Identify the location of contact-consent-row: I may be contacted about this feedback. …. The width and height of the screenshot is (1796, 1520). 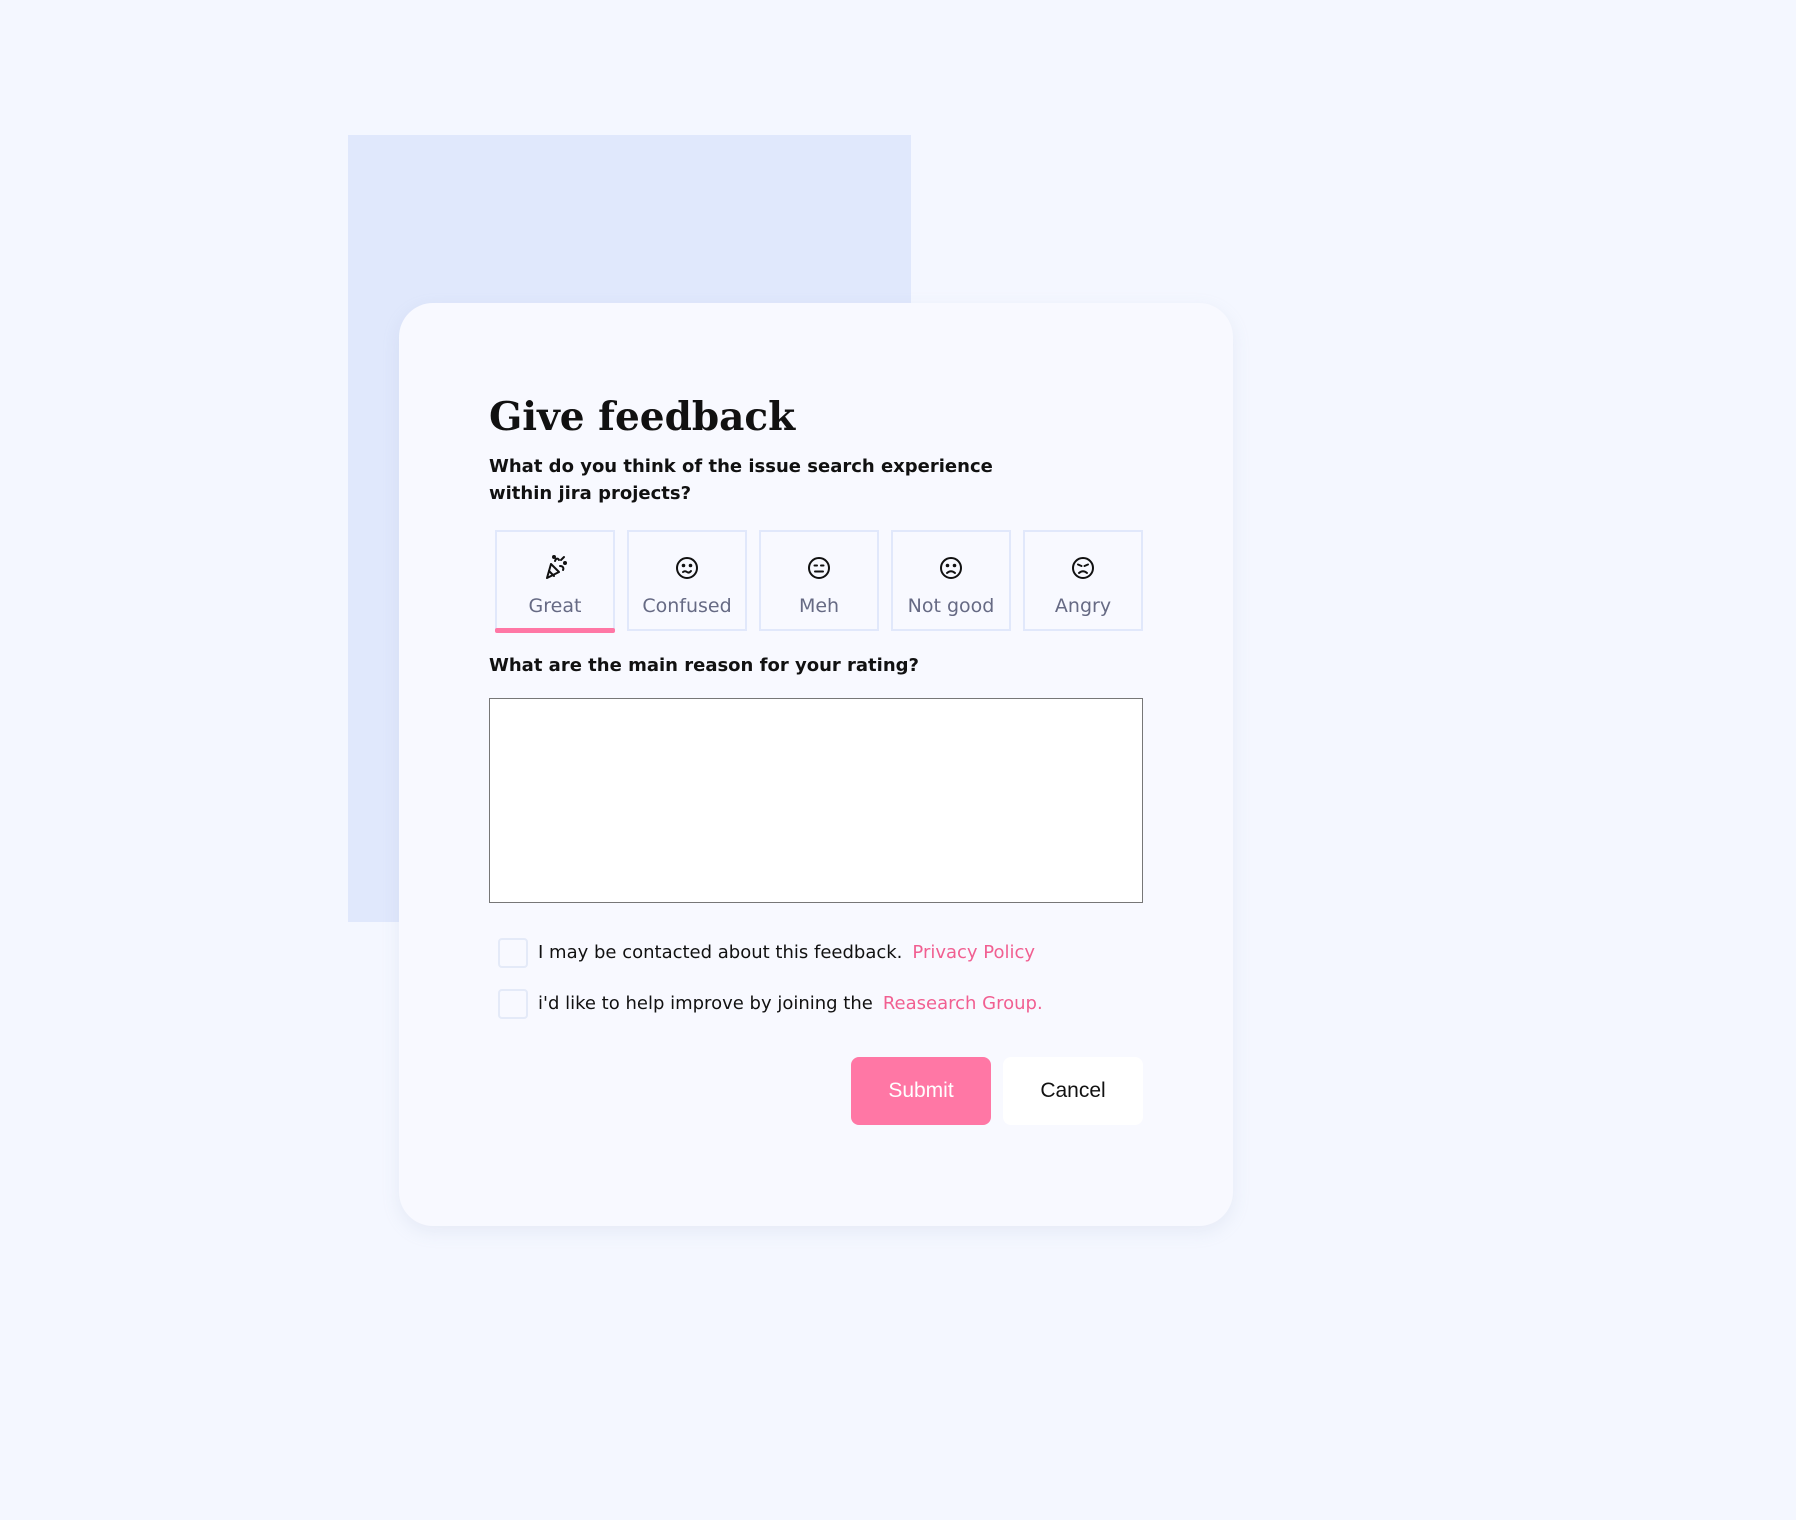
(766, 953).